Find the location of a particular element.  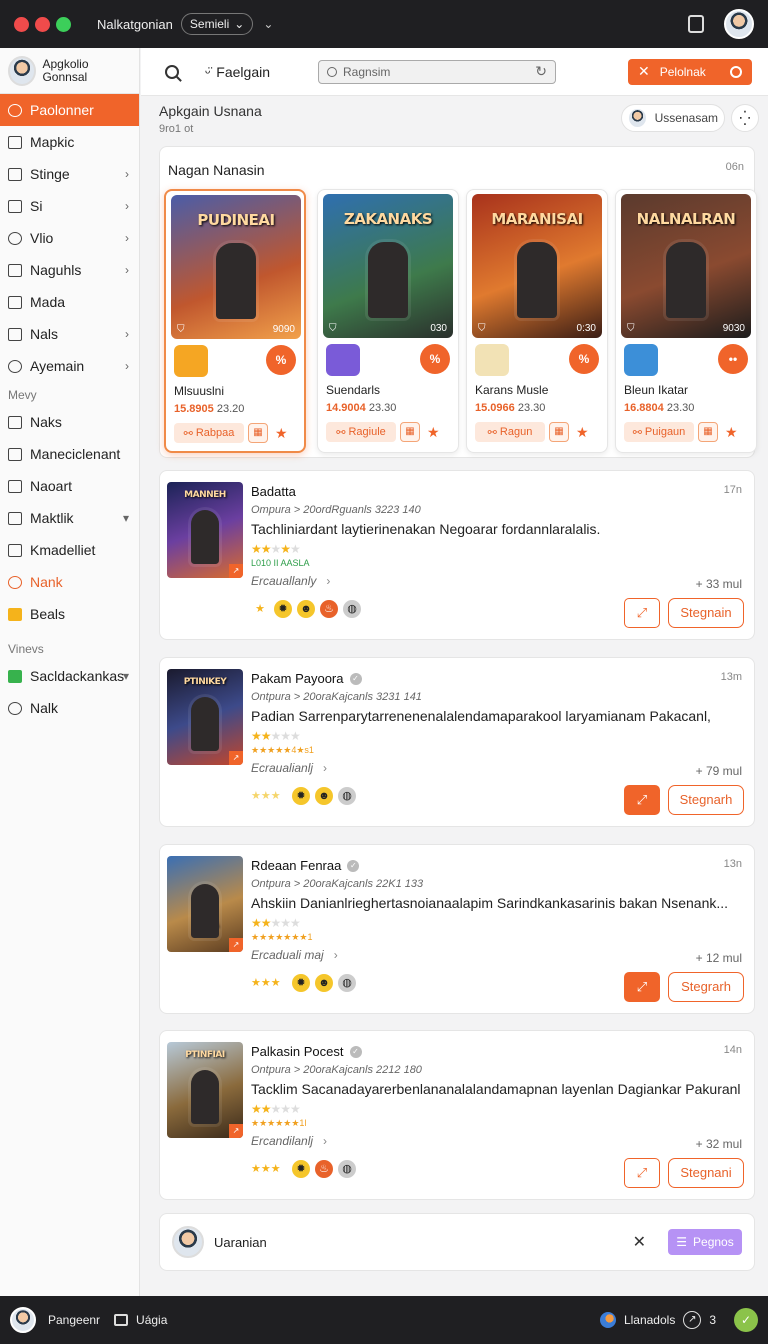

item-action-button: Stegrarh is located at coordinates (706, 987).